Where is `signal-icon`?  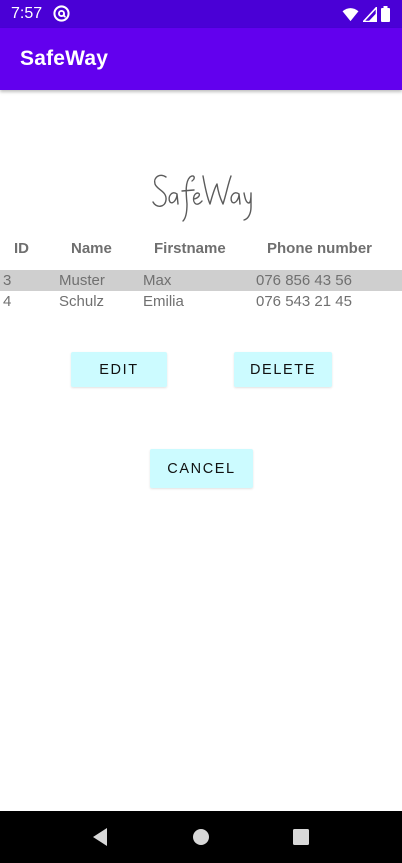
signal-icon is located at coordinates (370, 14).